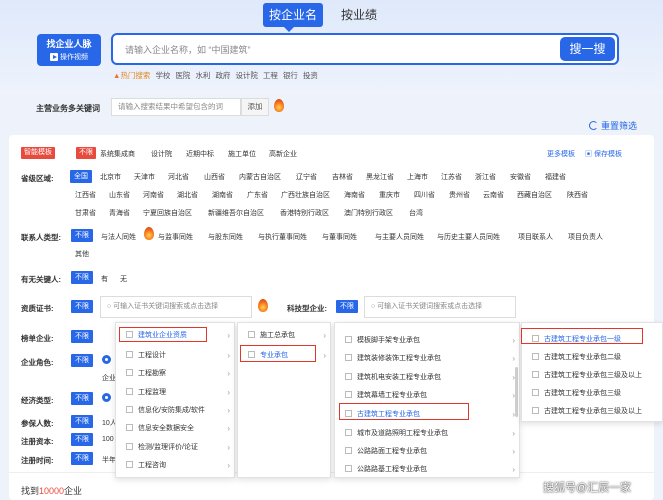  What do you see at coordinates (440, 307) in the screenshot?
I see `tech-select: ○ 可输入证书关键词搜索或点击选择` at bounding box center [440, 307].